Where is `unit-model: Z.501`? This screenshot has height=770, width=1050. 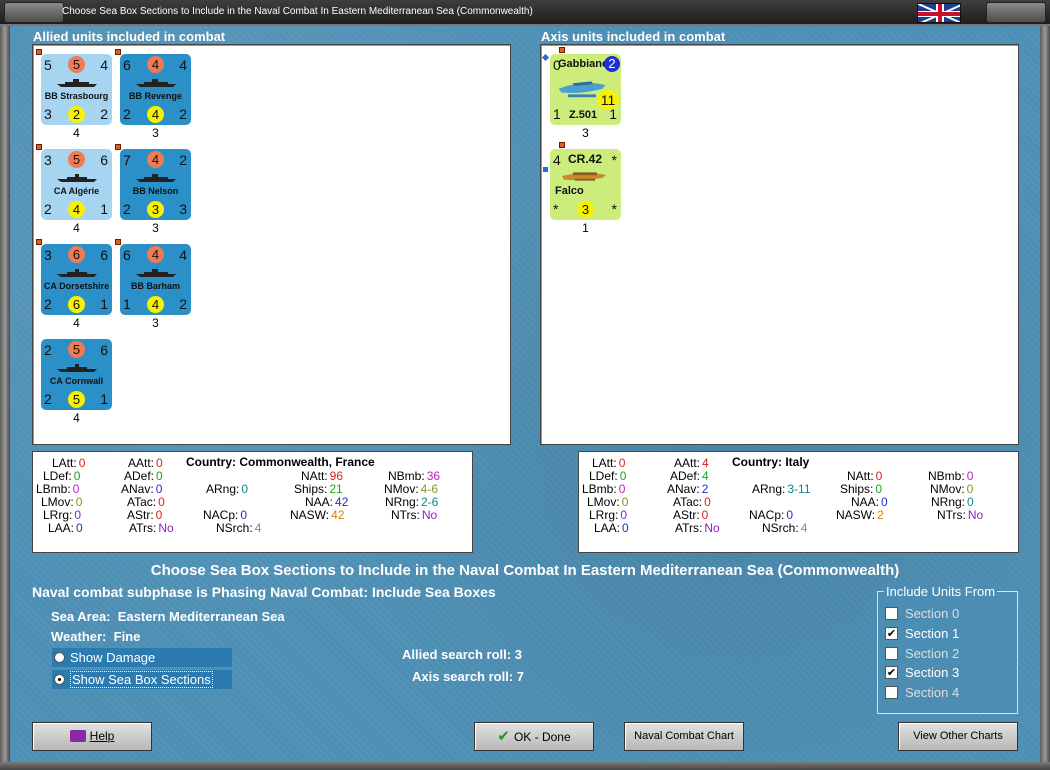
unit-model: Z.501 is located at coordinates (583, 115).